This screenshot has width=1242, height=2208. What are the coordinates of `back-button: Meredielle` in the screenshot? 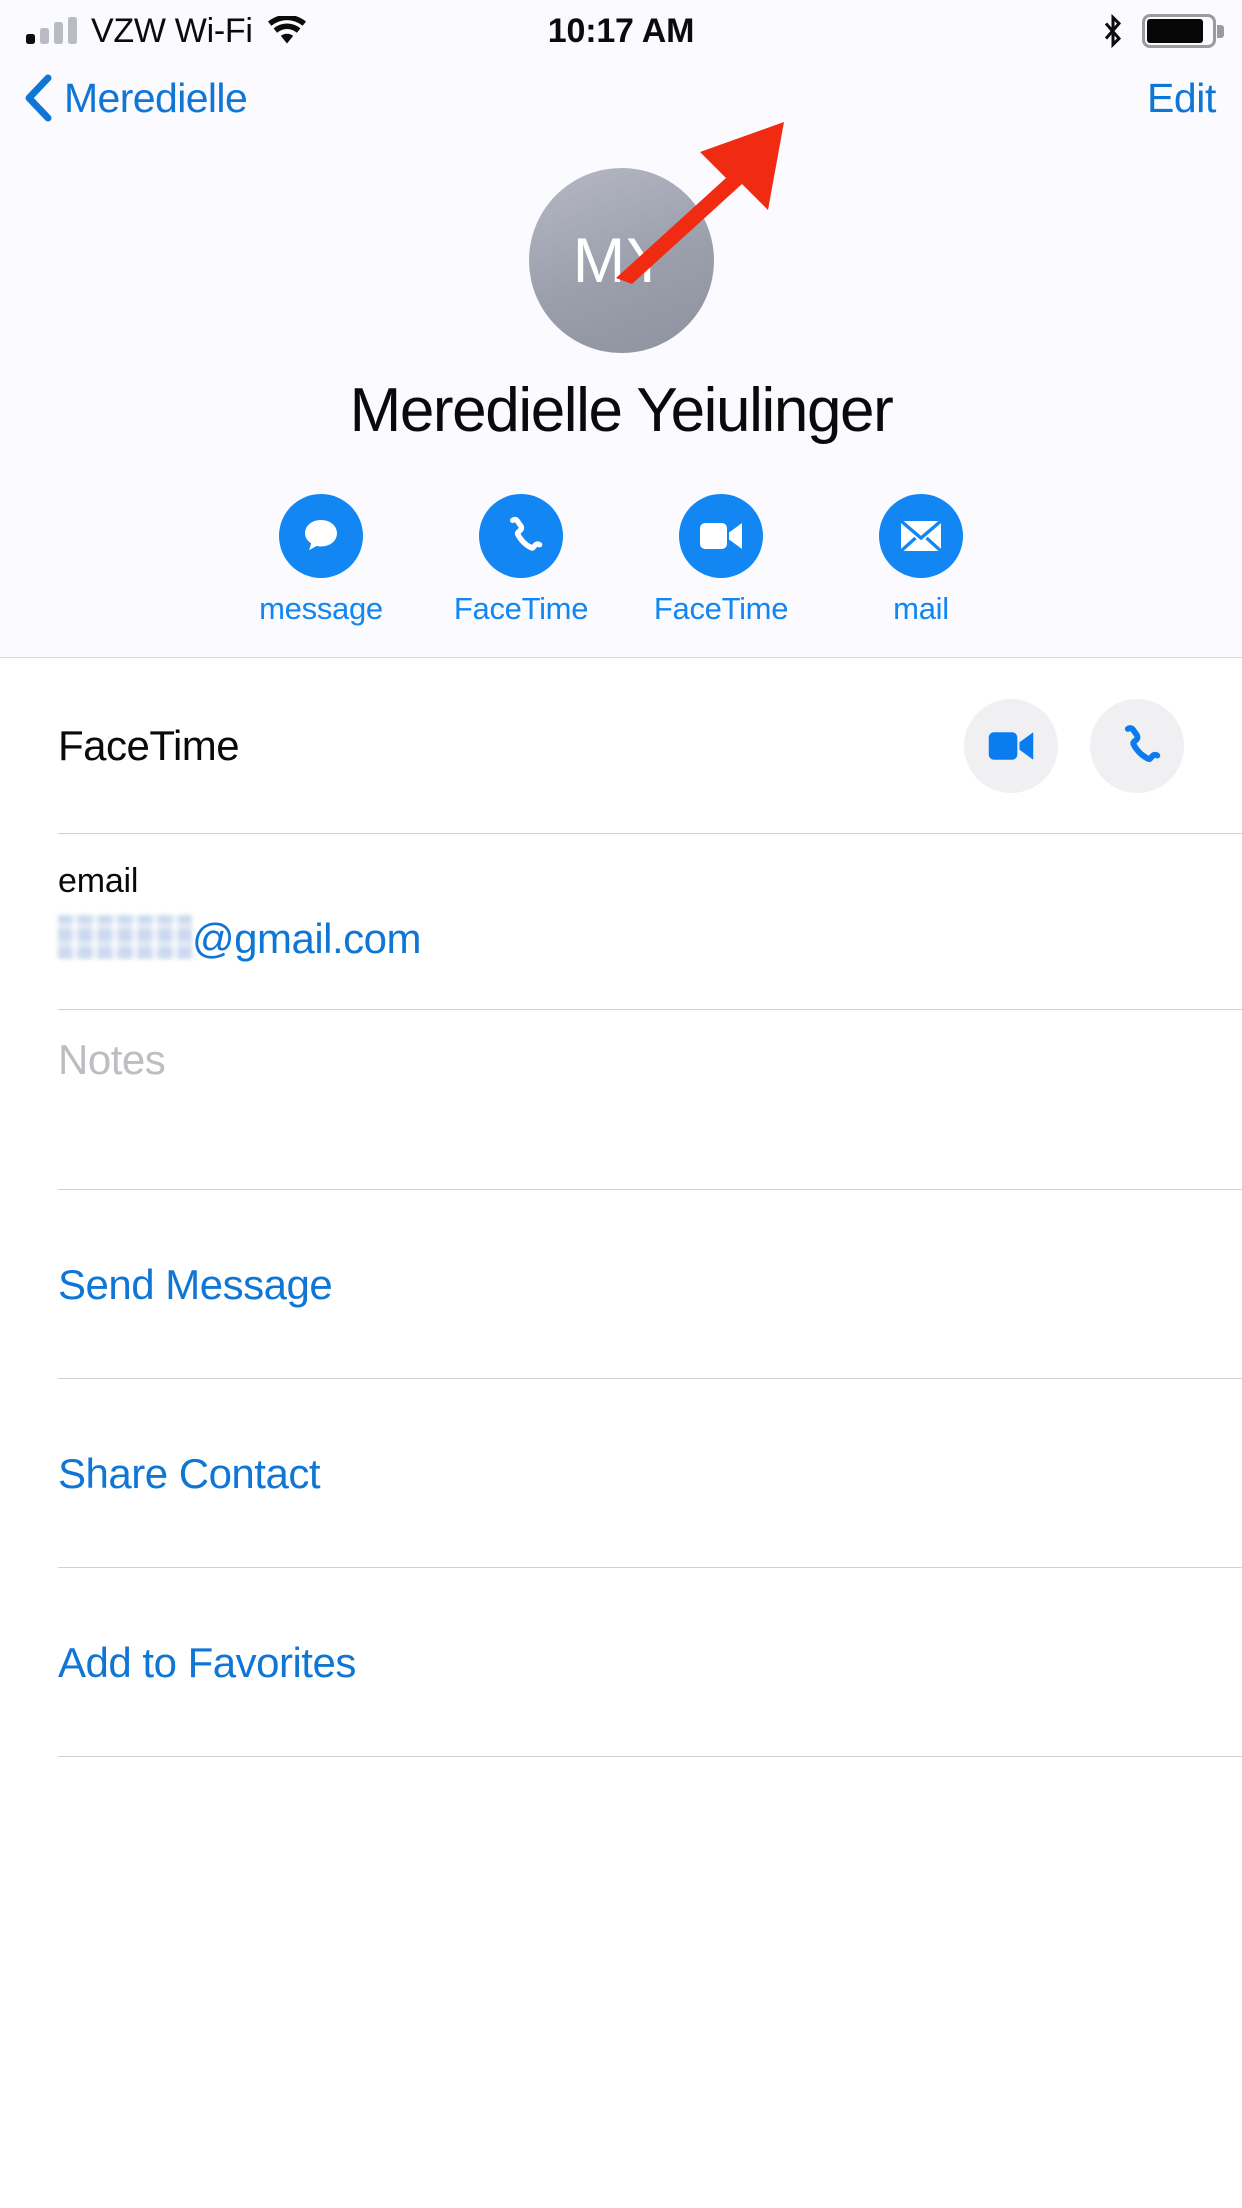 It's located at (135, 98).